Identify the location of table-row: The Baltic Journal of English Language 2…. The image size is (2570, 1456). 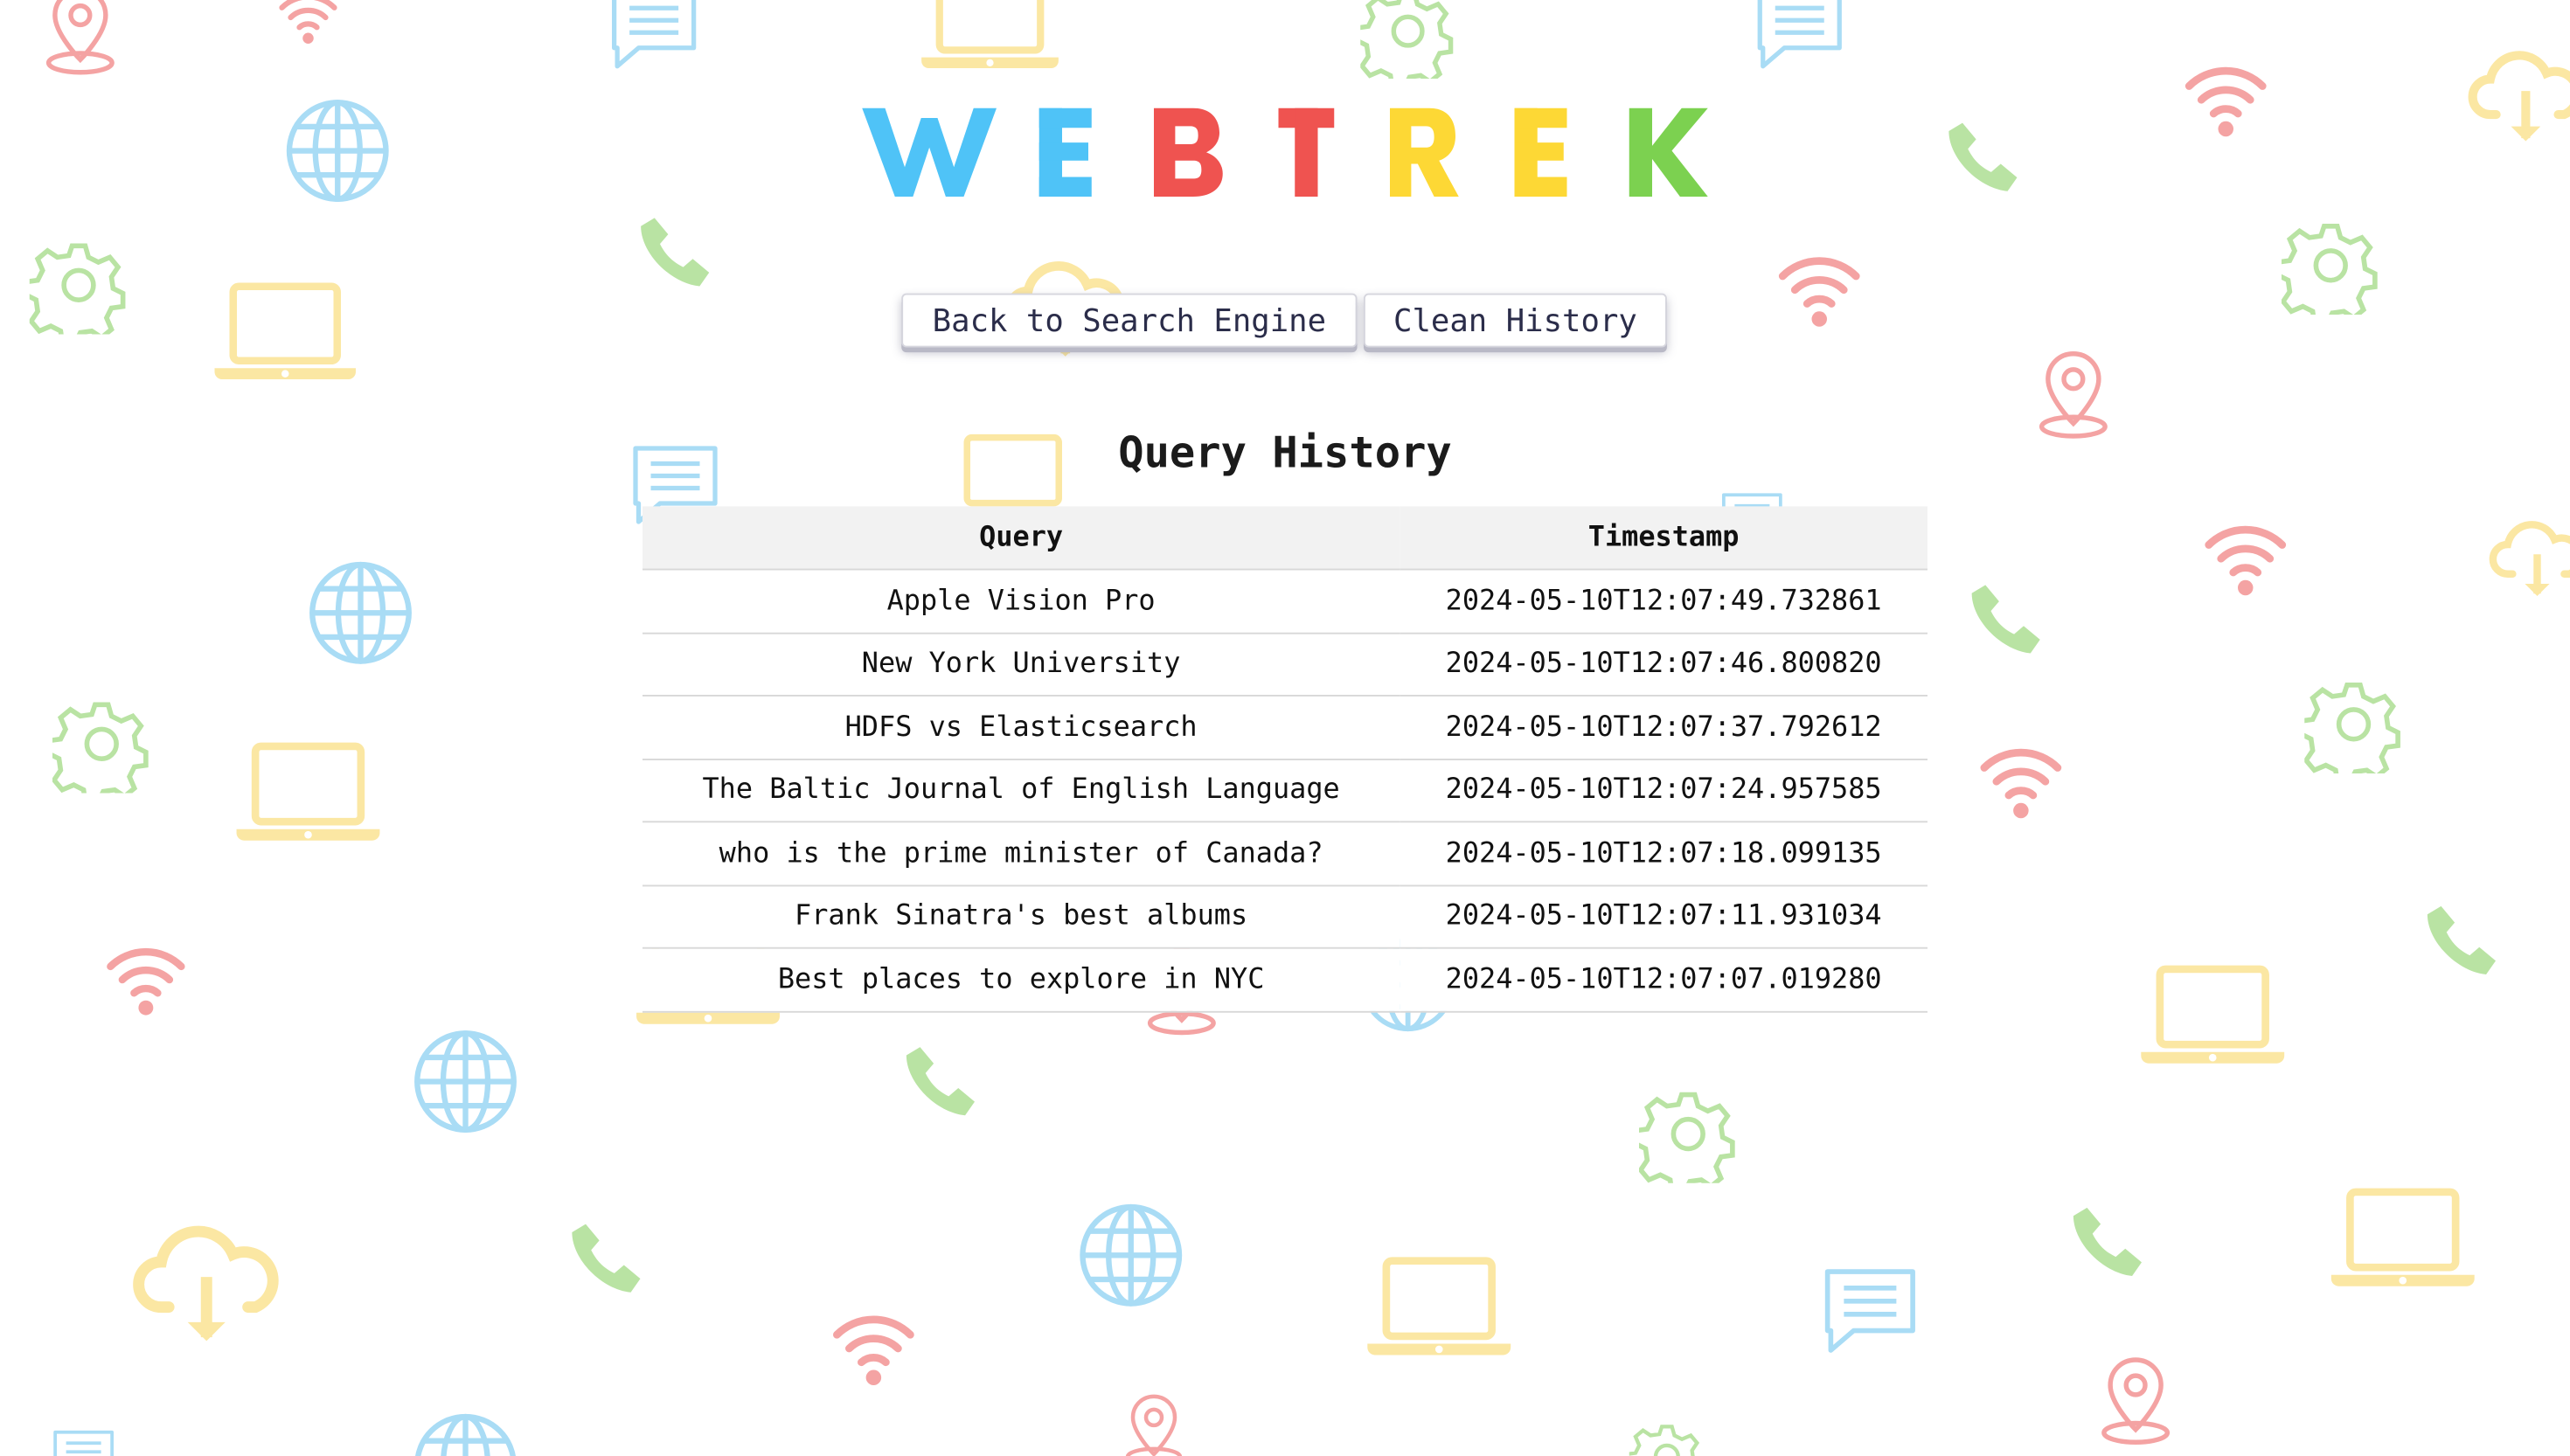
(1285, 791).